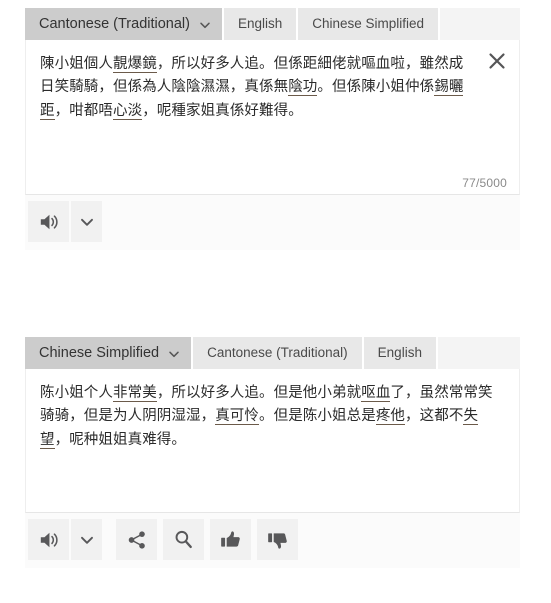 The image size is (551, 603). I want to click on text-run: ，咁都唔, so click(84, 110).